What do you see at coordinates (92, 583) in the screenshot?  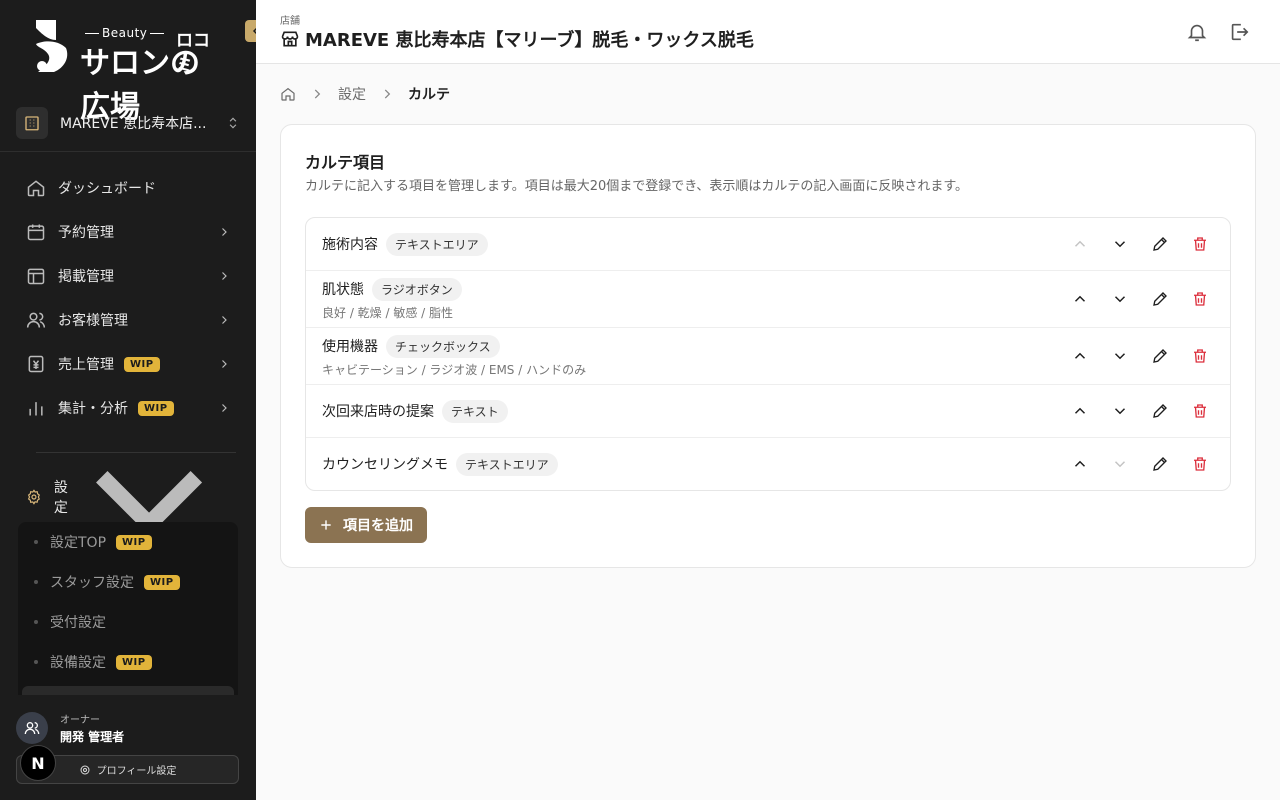 I see `subnav-label: スタッフ設定` at bounding box center [92, 583].